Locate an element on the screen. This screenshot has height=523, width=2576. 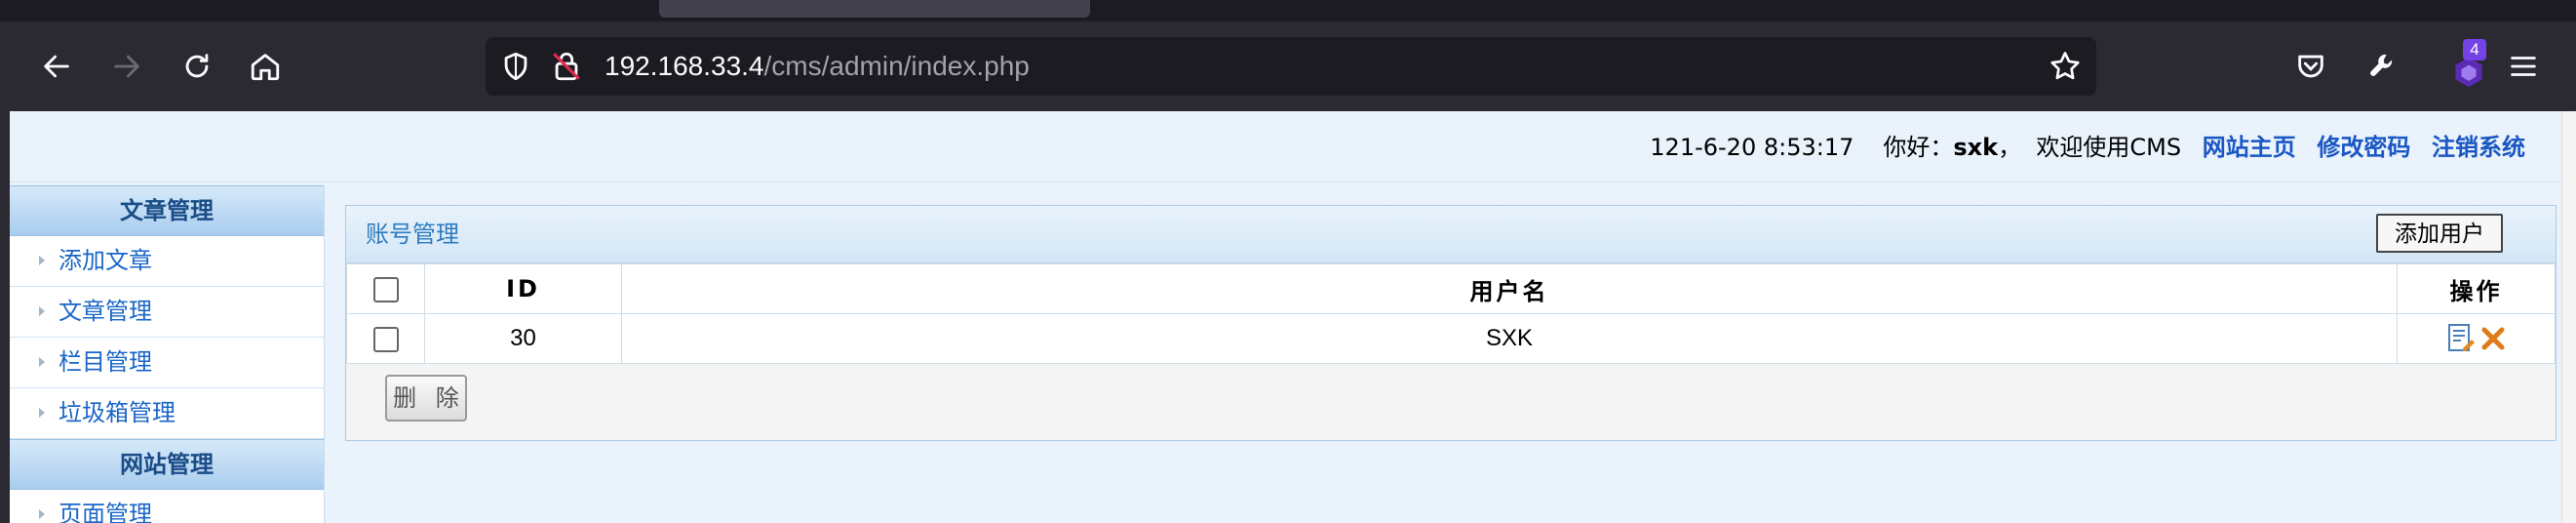
sidebar-section-header: 文章管理 is located at coordinates (167, 210).